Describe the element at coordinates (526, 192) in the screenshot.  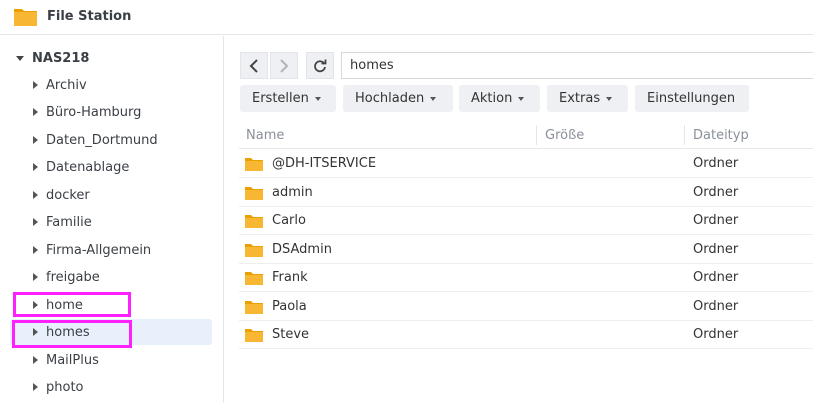
I see `table-row: admin Ordner` at that location.